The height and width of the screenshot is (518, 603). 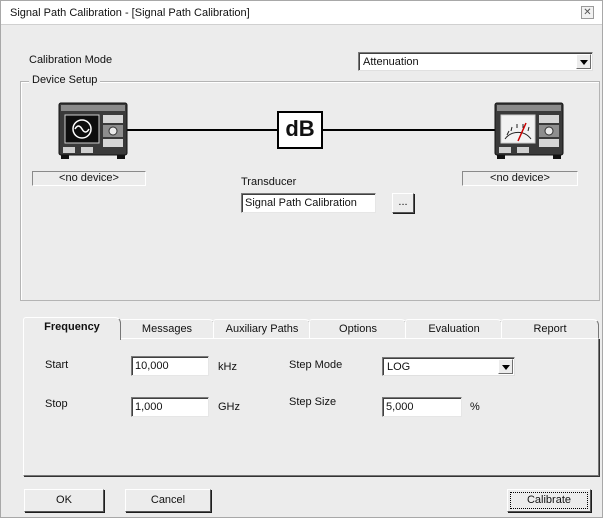 I want to click on calibrate-button: Calibrate, so click(x=549, y=500).